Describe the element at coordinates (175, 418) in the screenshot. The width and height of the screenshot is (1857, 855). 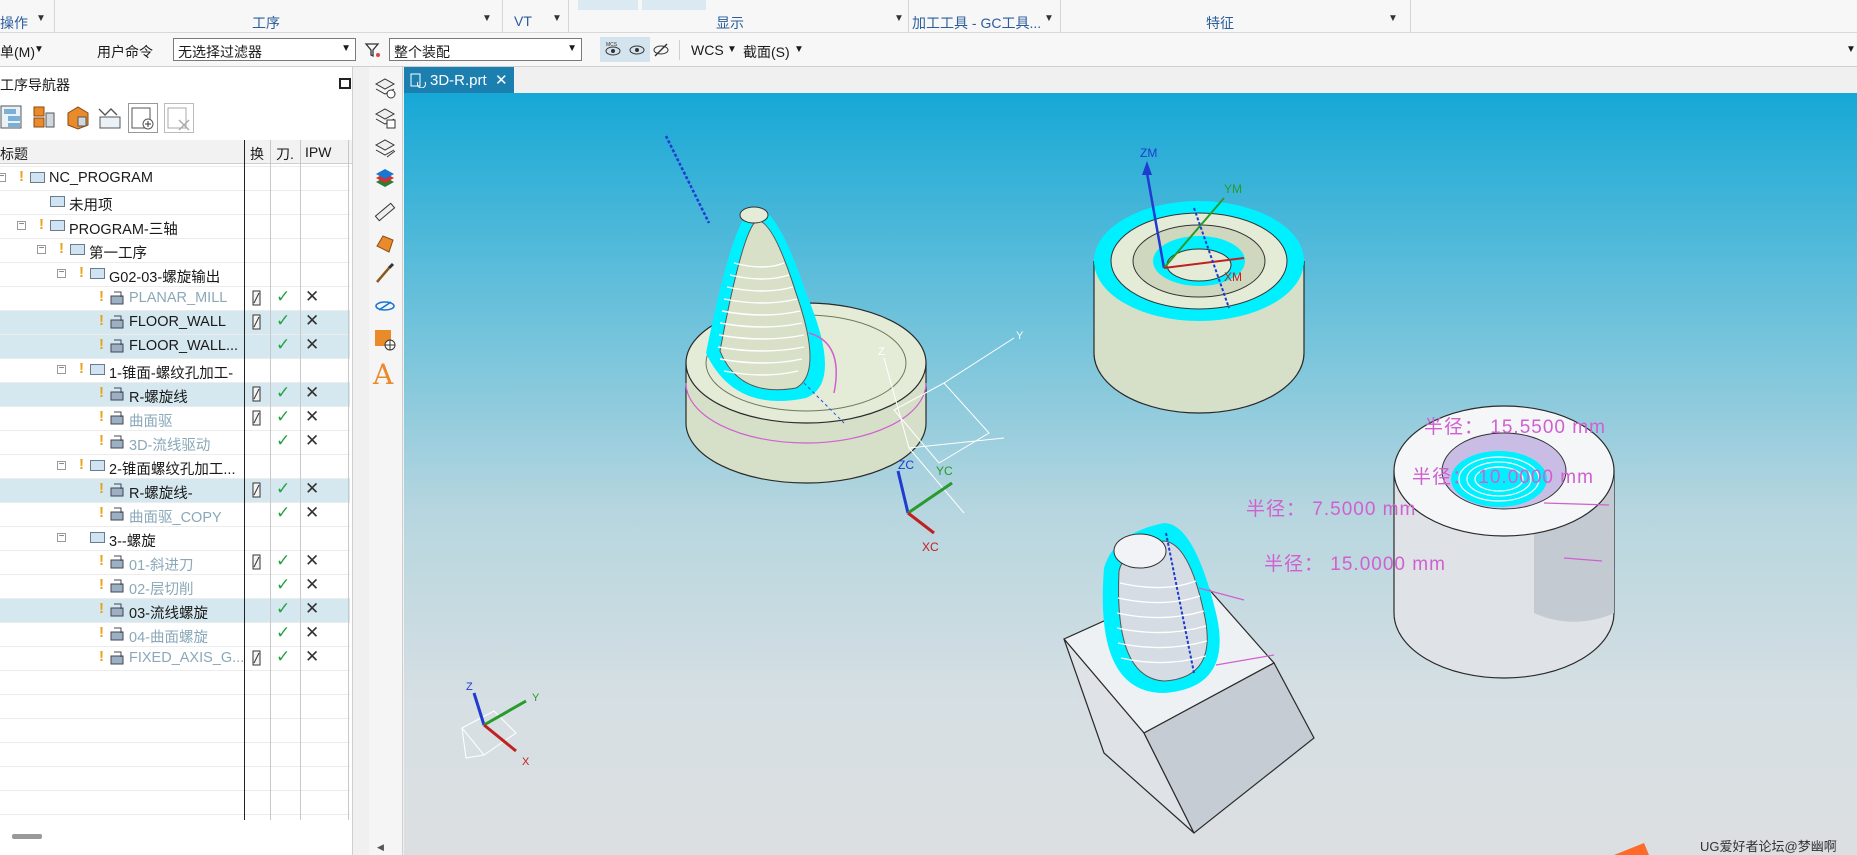
I see `tree-row: ! 曲面驱 ✓ ✕` at that location.